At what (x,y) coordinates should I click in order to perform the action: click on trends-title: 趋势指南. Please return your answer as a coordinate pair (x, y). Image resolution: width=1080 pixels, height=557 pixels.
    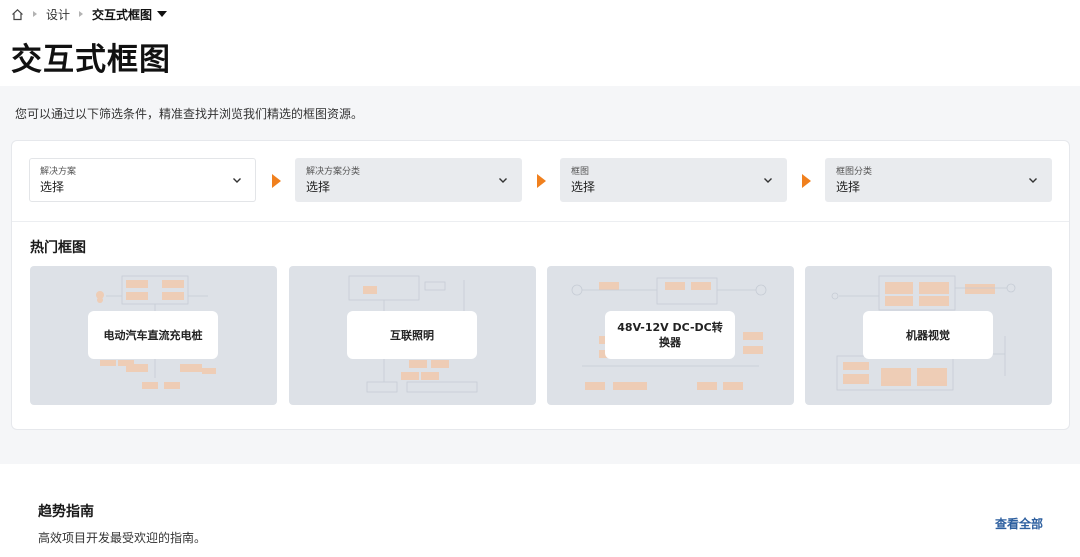
    Looking at the image, I should click on (66, 512).